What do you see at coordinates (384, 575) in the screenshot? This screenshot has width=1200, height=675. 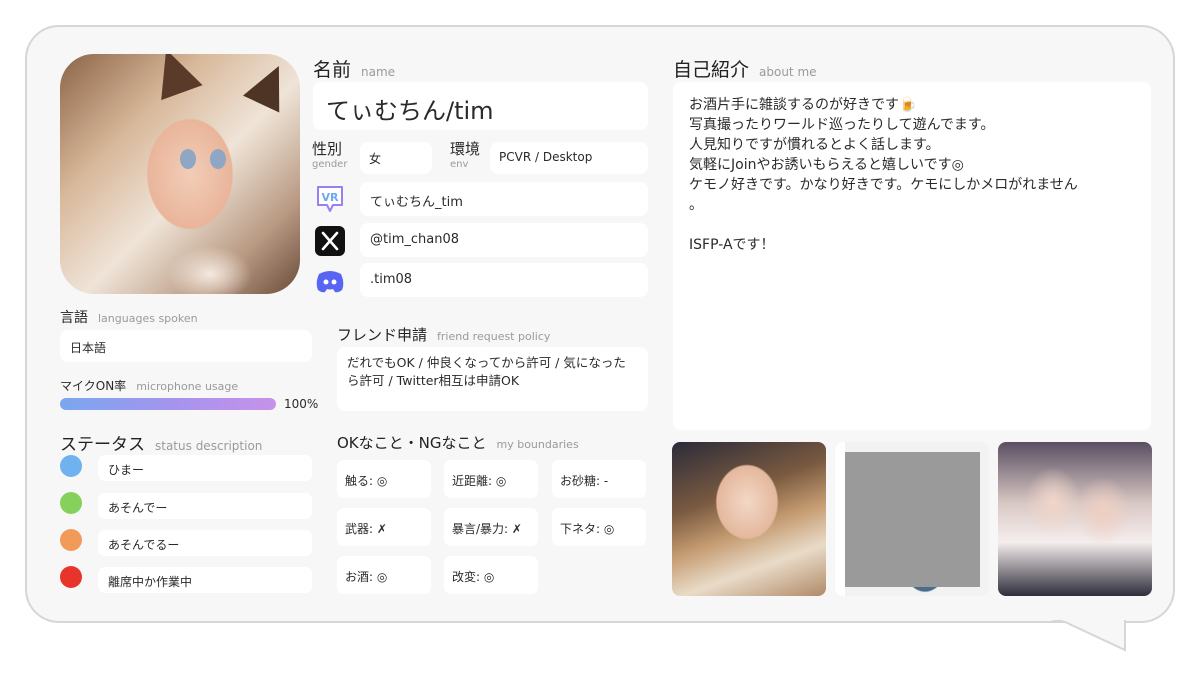 I see `boundary-item: お酒: ◎` at bounding box center [384, 575].